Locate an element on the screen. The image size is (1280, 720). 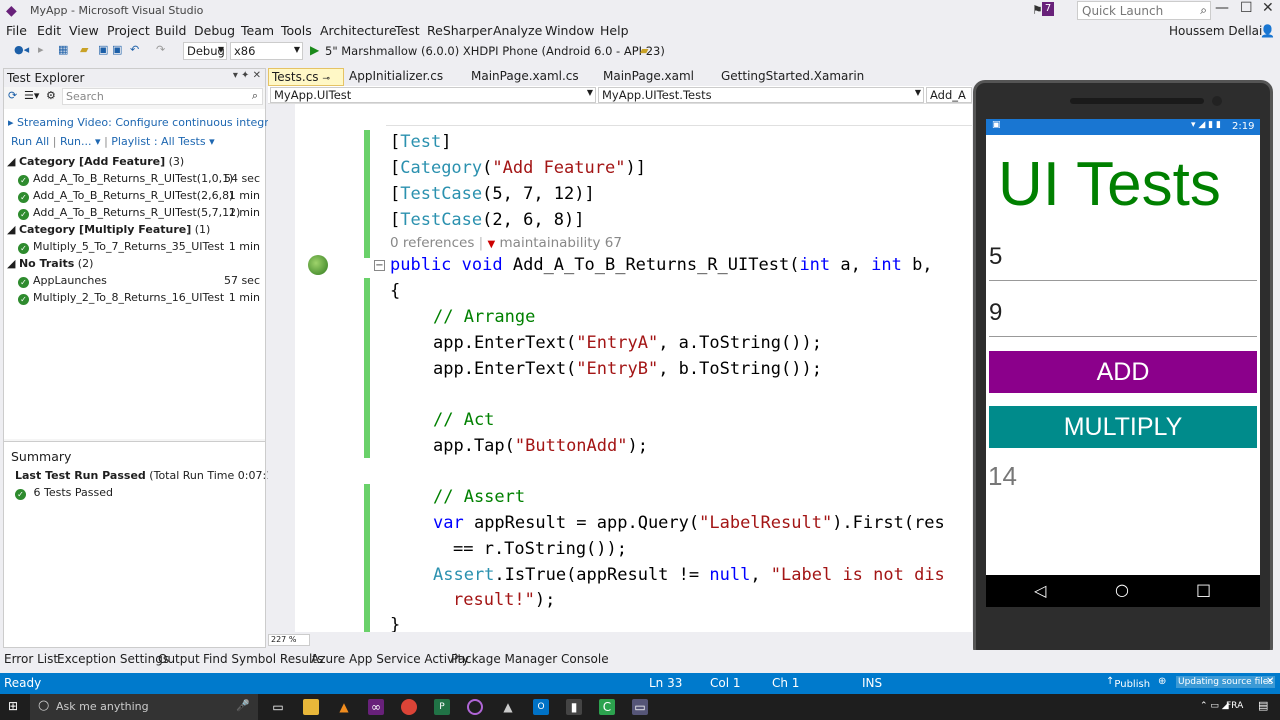
emulator-taskbar-icon: ▮ is located at coordinates (574, 707).